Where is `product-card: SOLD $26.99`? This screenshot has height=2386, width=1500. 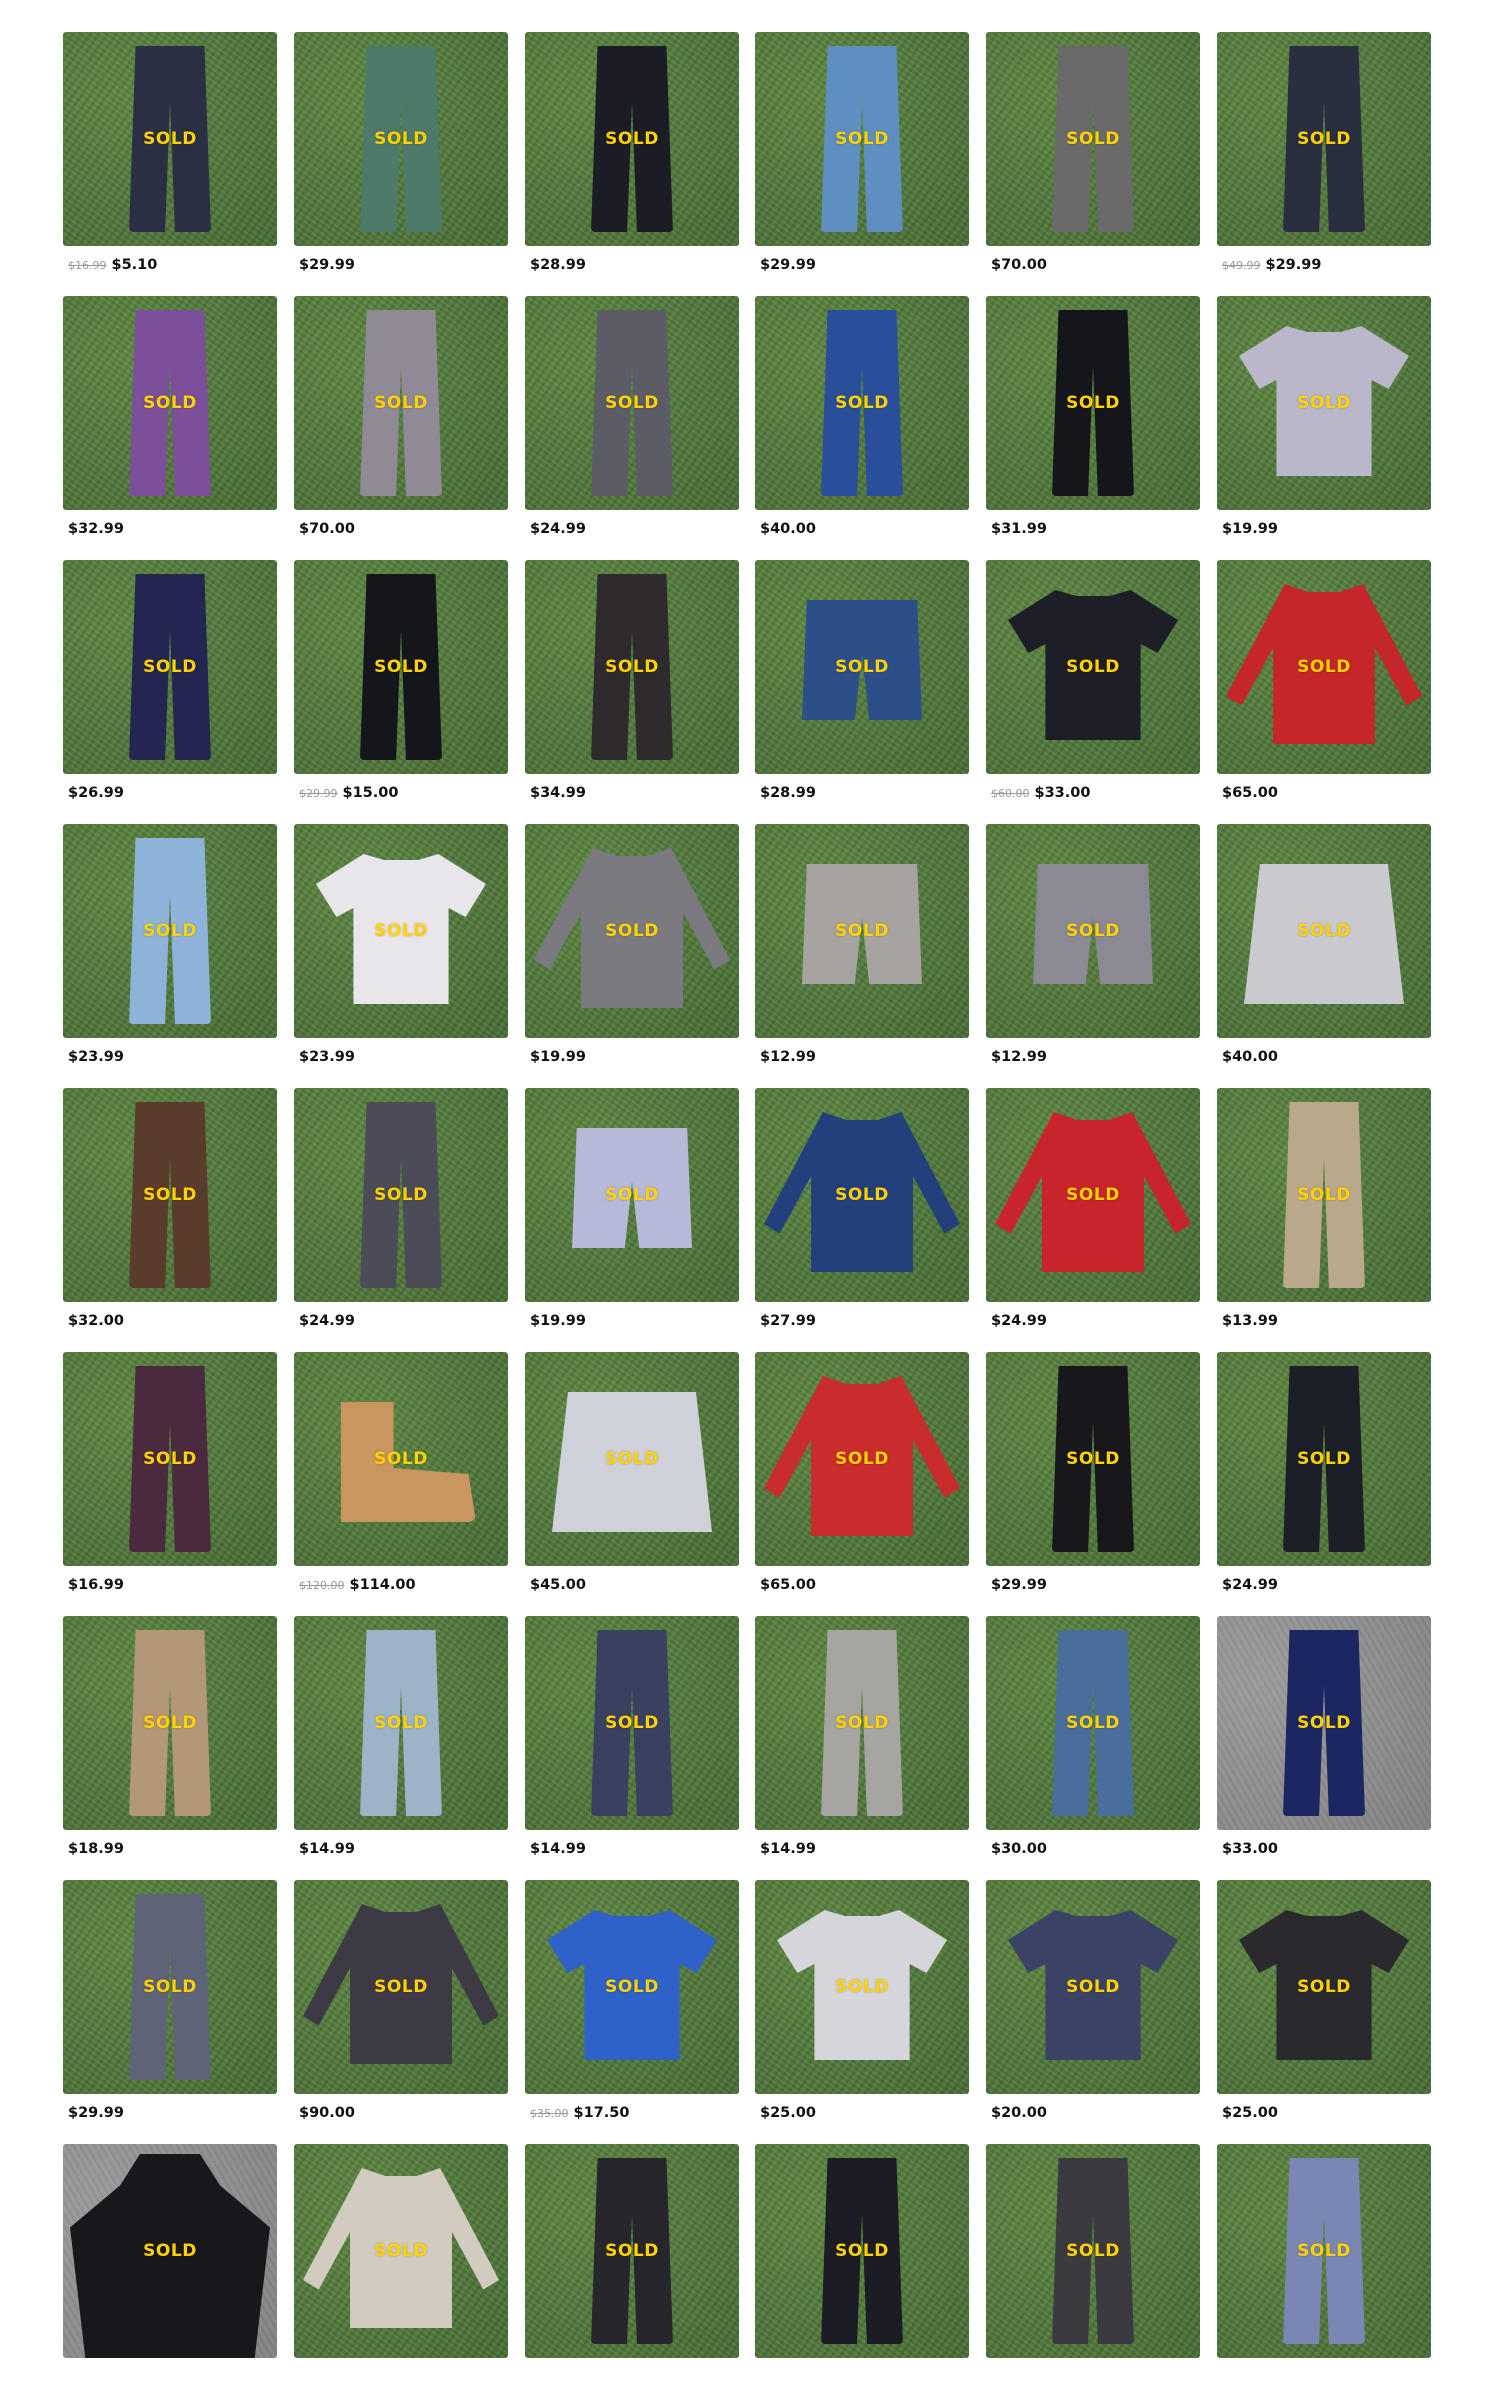 product-card: SOLD $26.99 is located at coordinates (170, 681).